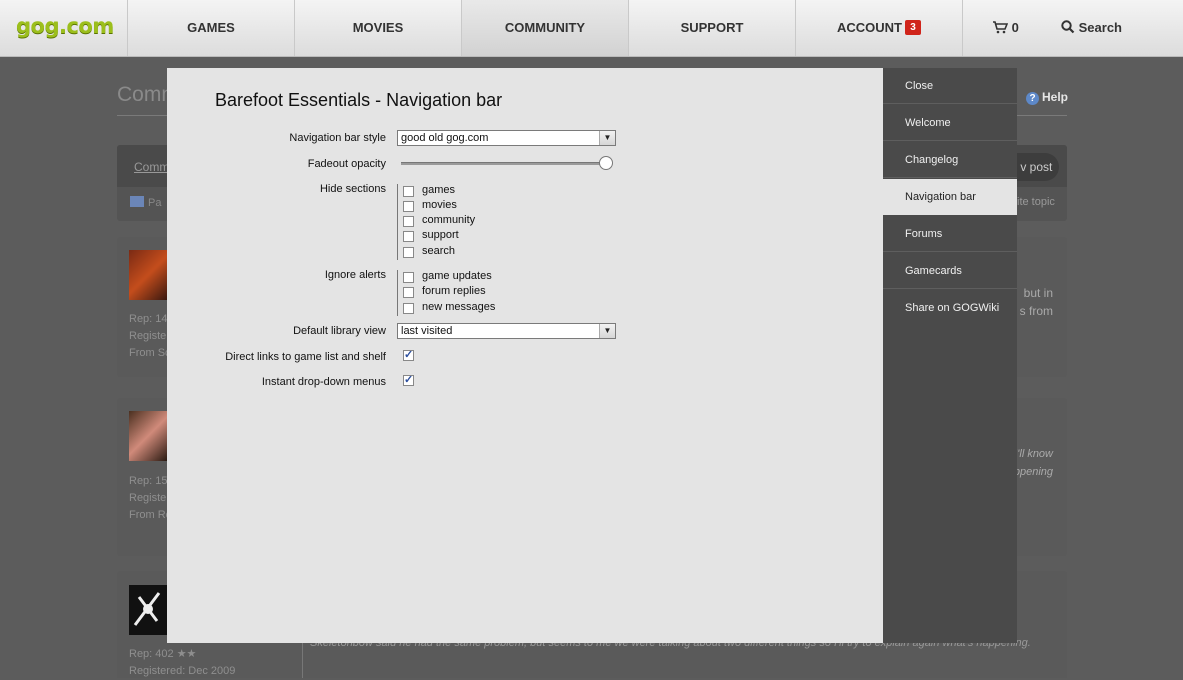 Image resolution: width=1183 pixels, height=680 pixels. Describe the element at coordinates (408, 277) in the screenshot. I see `ignore-game-updates-checkbox` at that location.